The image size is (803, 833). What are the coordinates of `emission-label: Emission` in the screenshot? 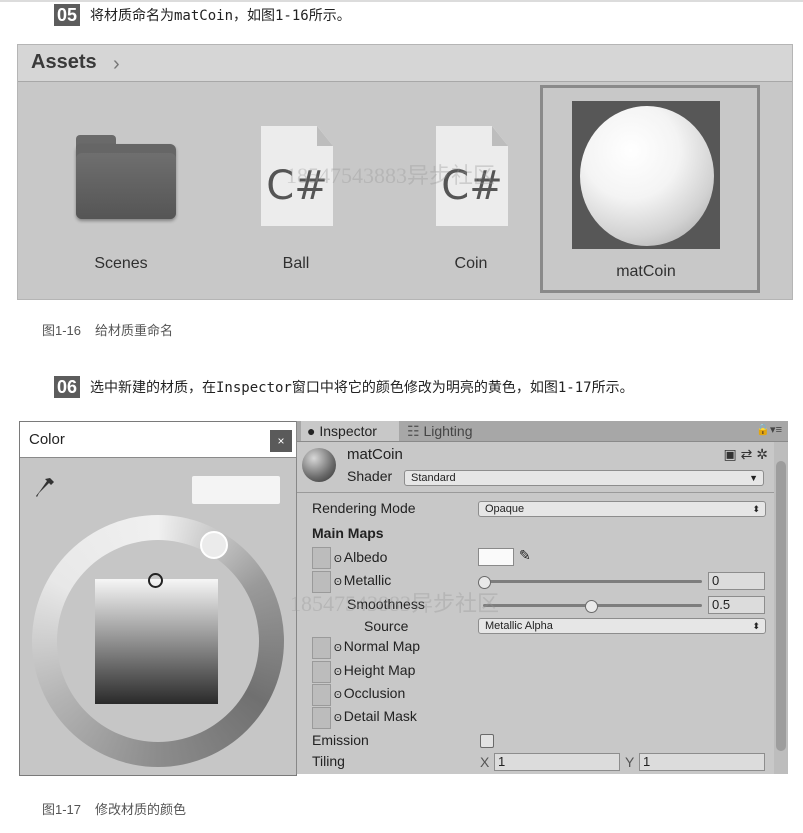 It's located at (340, 740).